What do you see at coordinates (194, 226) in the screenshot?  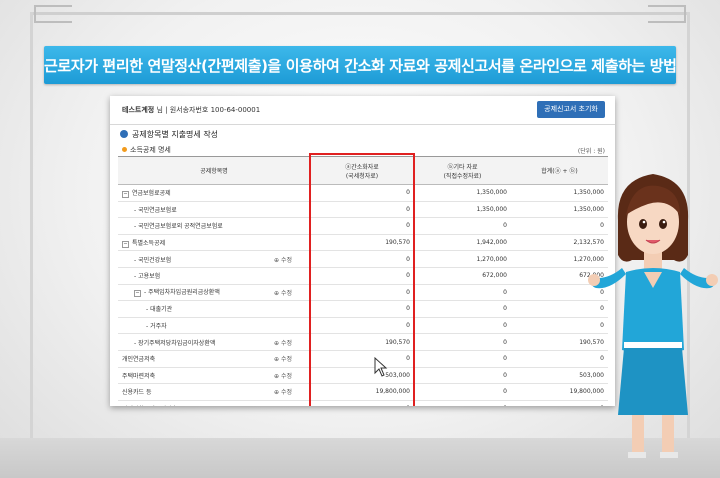 I see `row-item: - 국민연금보험료외 공적연금보험료` at bounding box center [194, 226].